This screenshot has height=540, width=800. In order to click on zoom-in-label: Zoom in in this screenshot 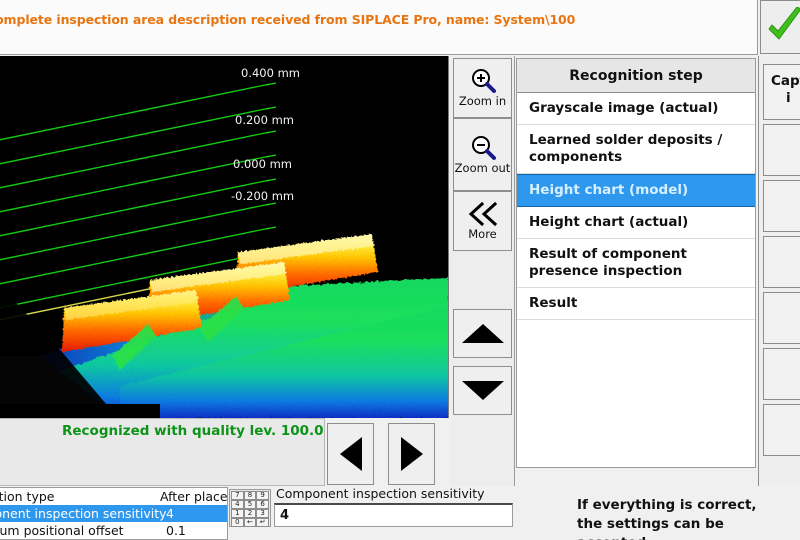, I will do `click(482, 101)`.